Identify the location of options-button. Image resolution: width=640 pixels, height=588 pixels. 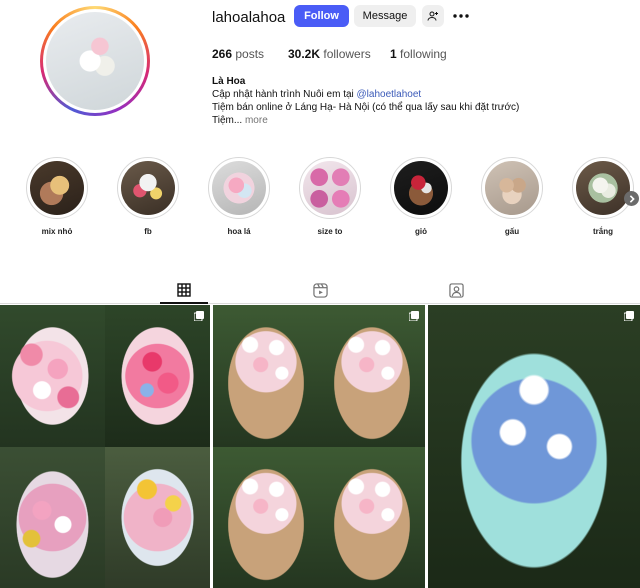
(461, 16).